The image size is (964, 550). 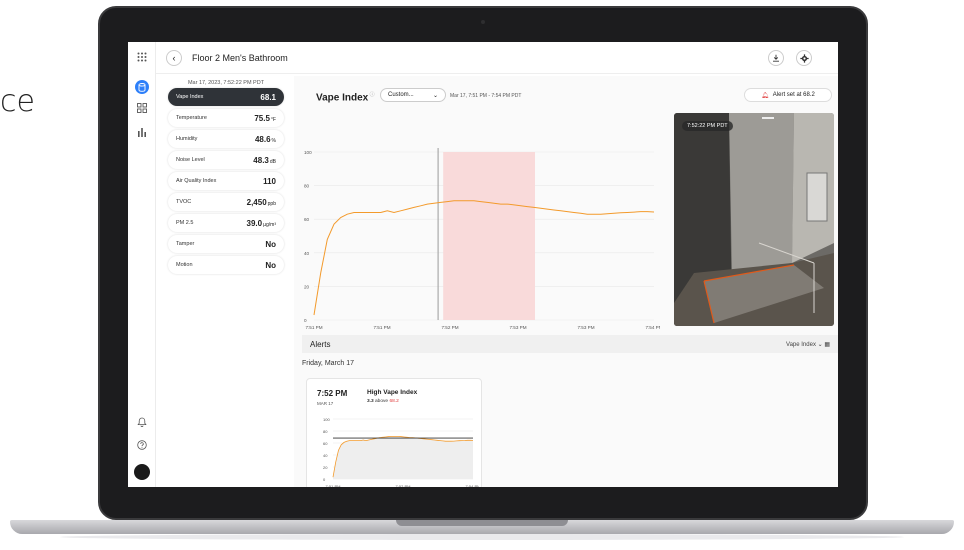 I want to click on metric-unit: ppb, so click(x=271, y=203).